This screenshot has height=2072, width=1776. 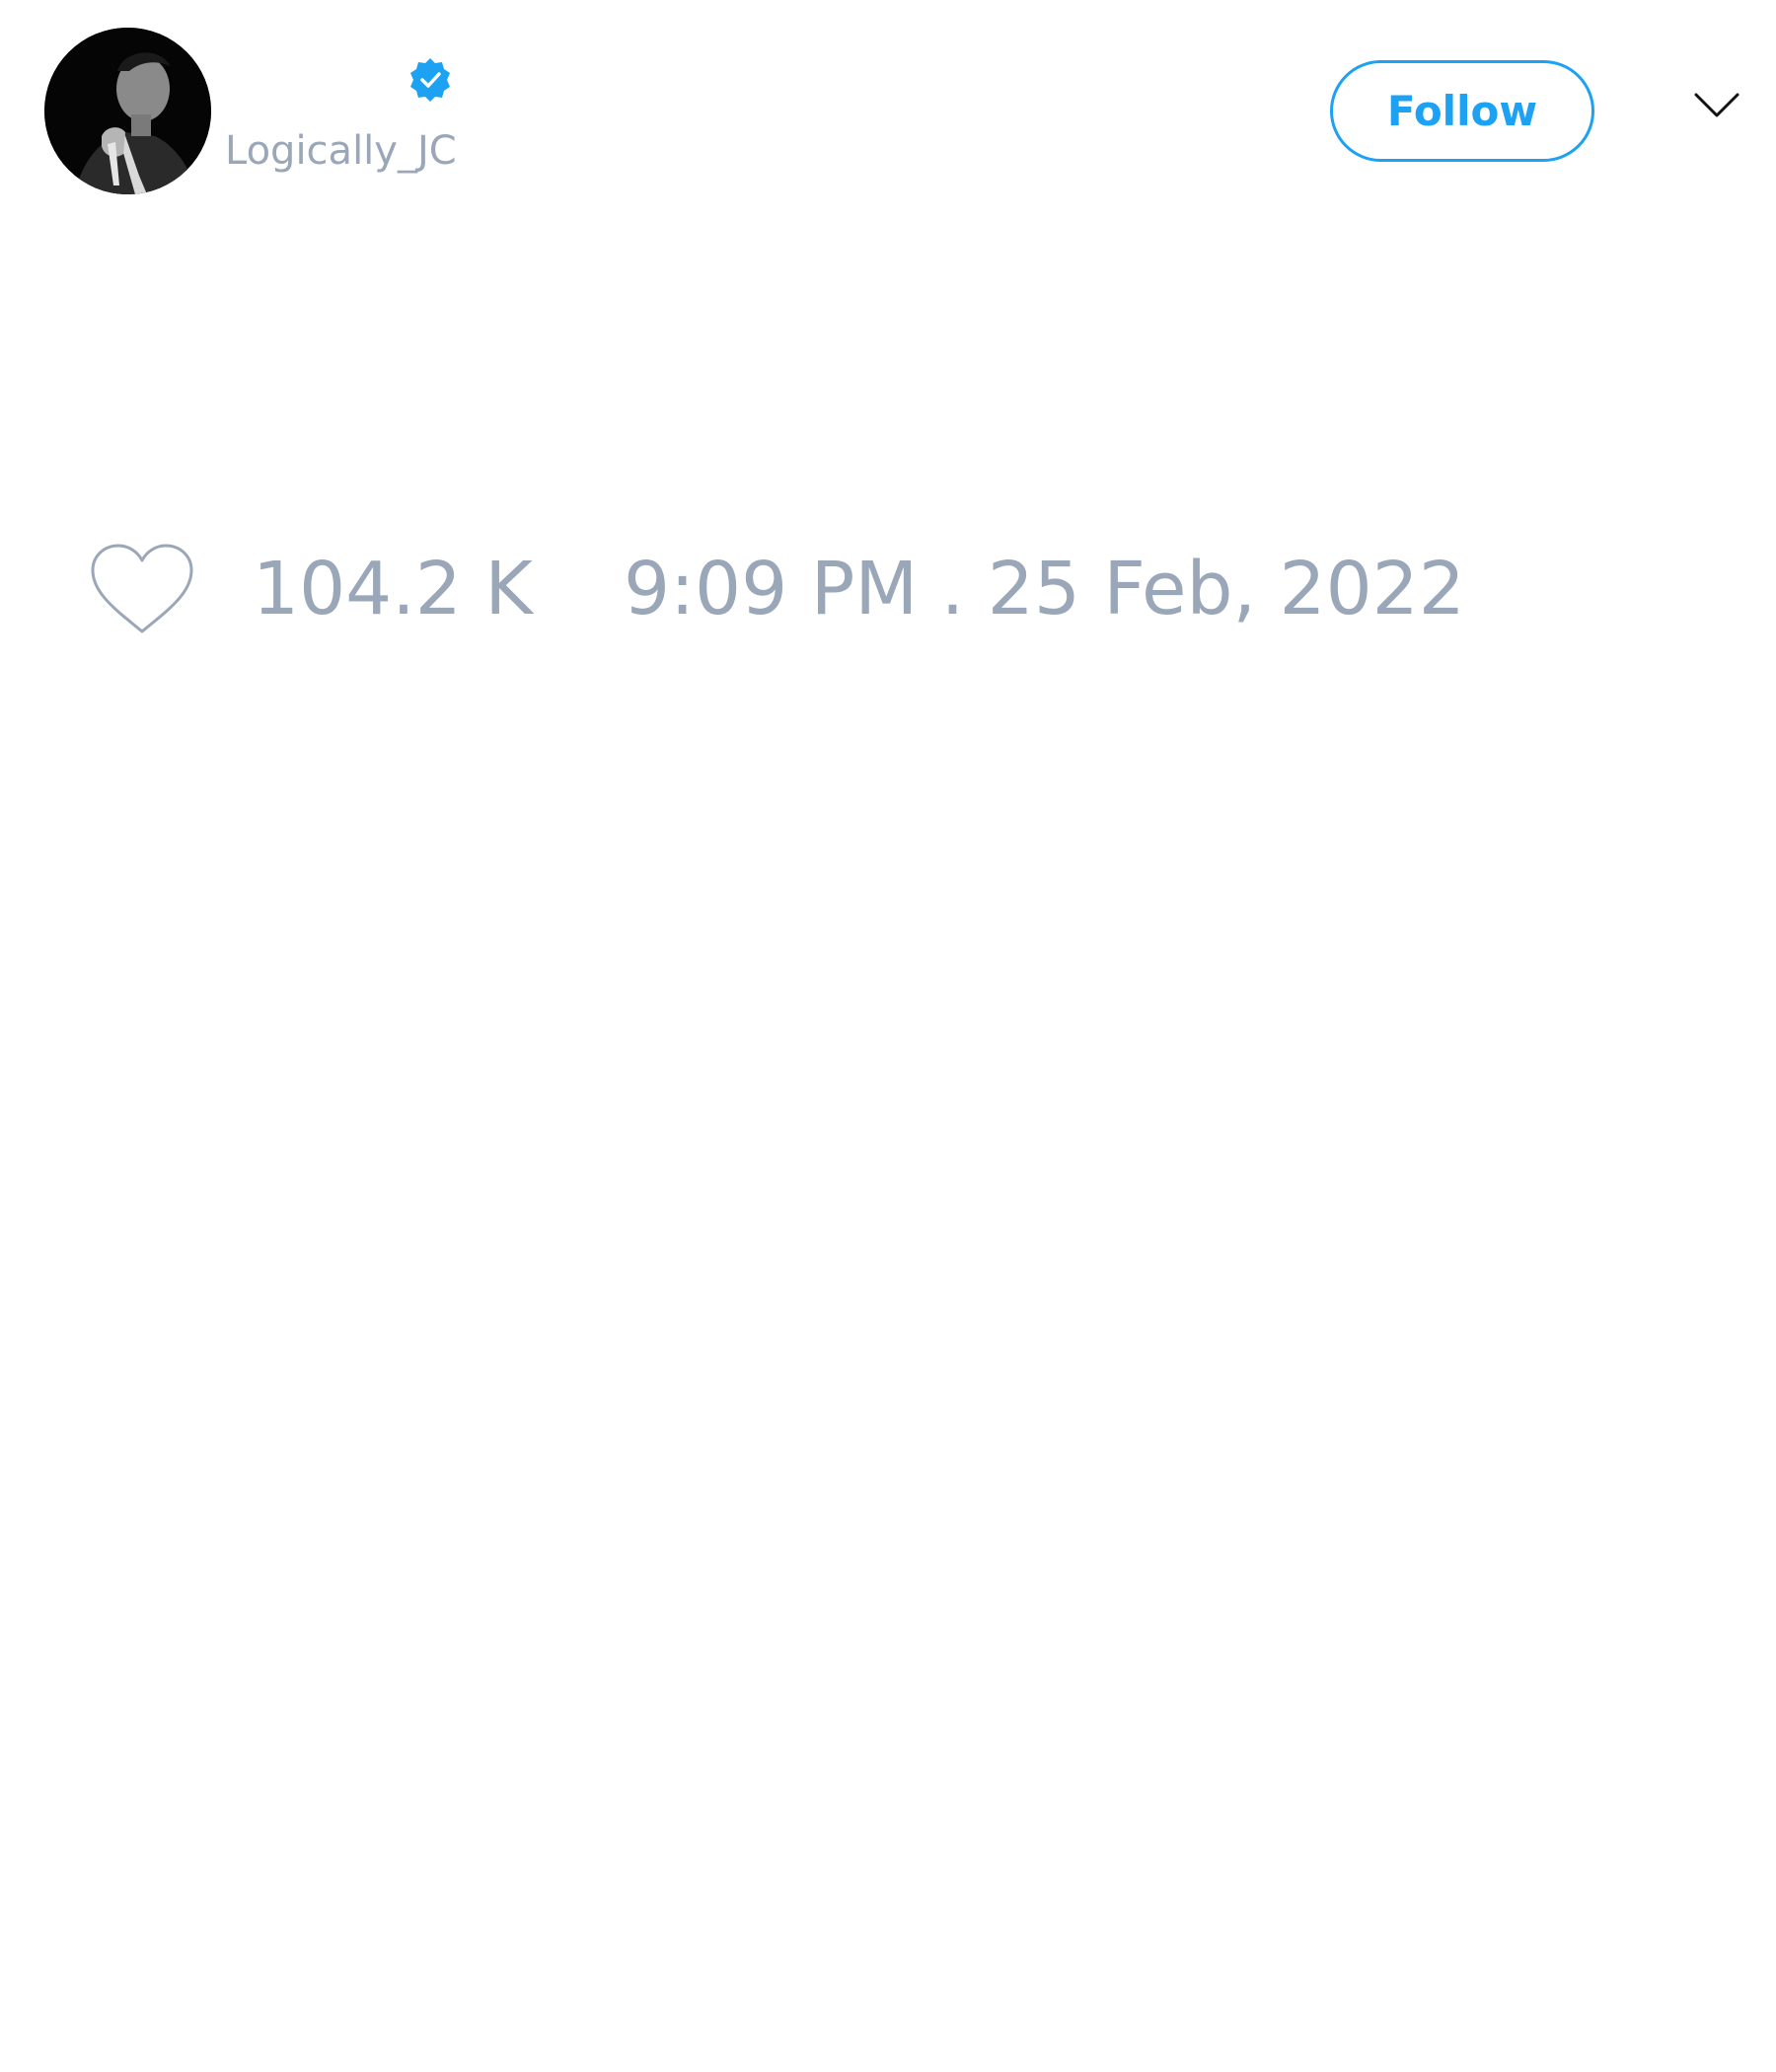 What do you see at coordinates (341, 151) in the screenshot?
I see `author-handle: Logically_JC` at bounding box center [341, 151].